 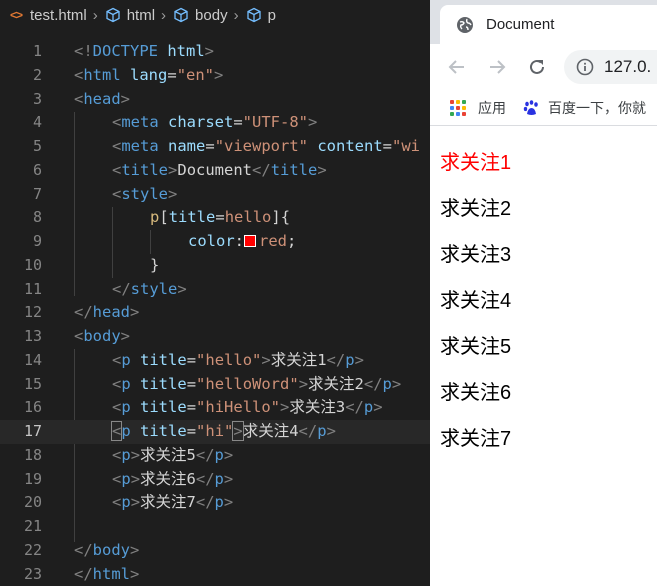 I want to click on line-text: <p>求关注7</p>, so click(x=173, y=502).